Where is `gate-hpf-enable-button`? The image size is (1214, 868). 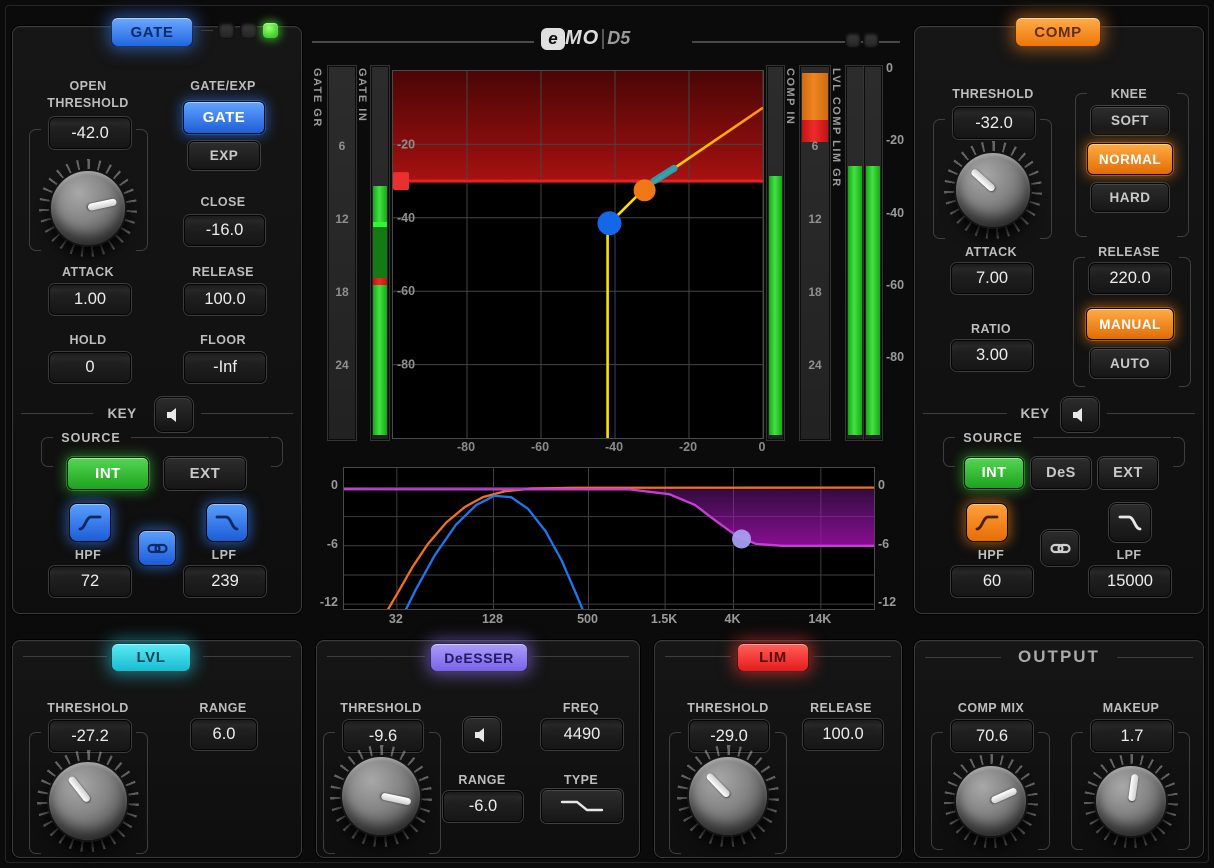 gate-hpf-enable-button is located at coordinates (90, 522).